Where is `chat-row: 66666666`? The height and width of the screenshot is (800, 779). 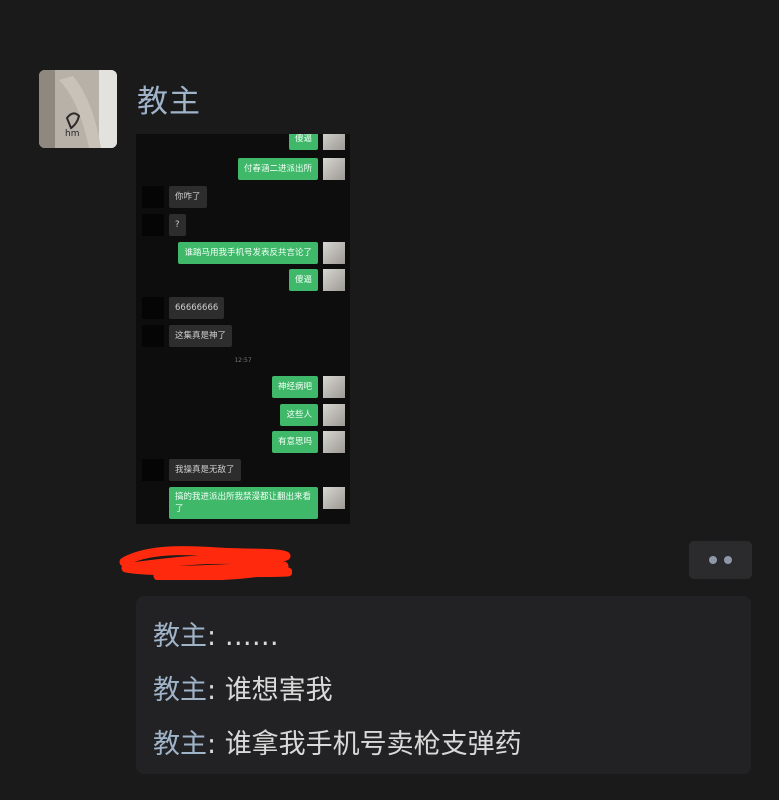 chat-row: 66666666 is located at coordinates (243, 308).